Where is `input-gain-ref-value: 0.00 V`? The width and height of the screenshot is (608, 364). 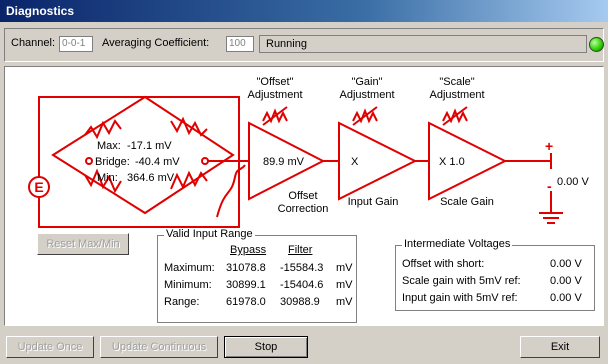
input-gain-ref-value: 0.00 V is located at coordinates (566, 298).